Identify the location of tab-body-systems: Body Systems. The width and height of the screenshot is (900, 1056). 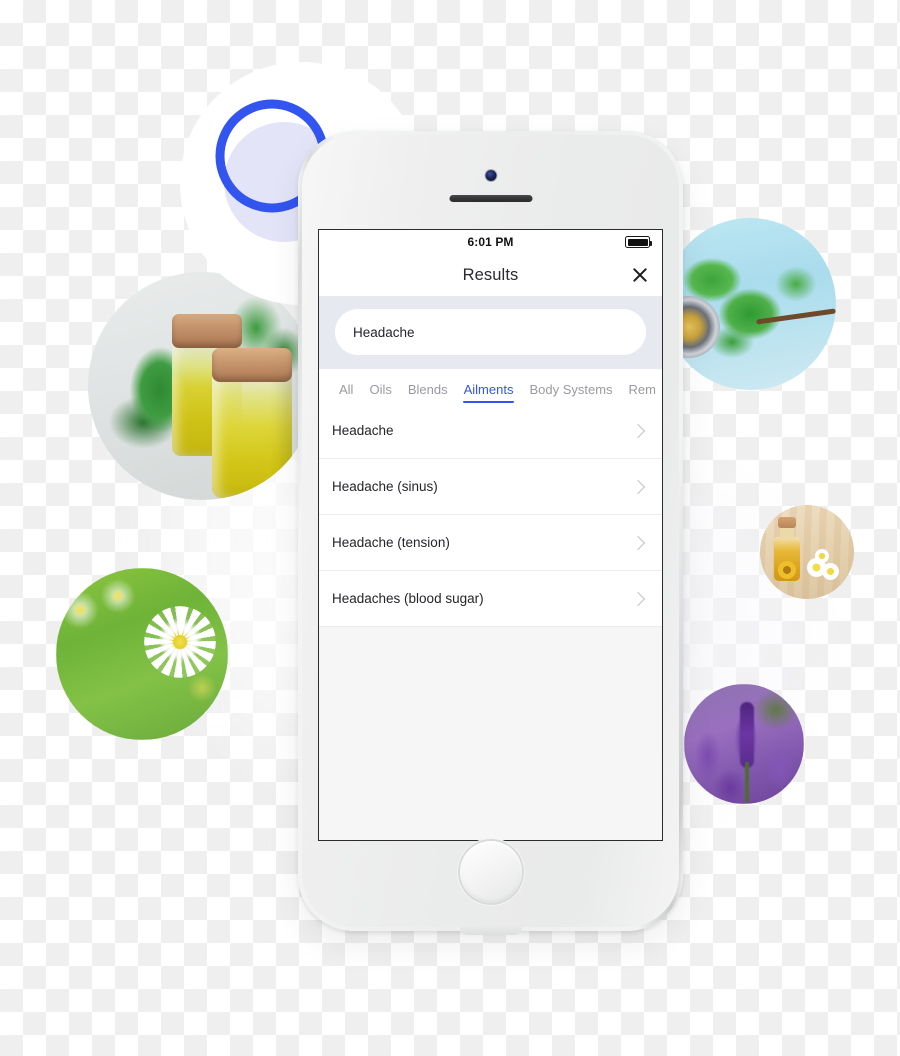
(570, 393).